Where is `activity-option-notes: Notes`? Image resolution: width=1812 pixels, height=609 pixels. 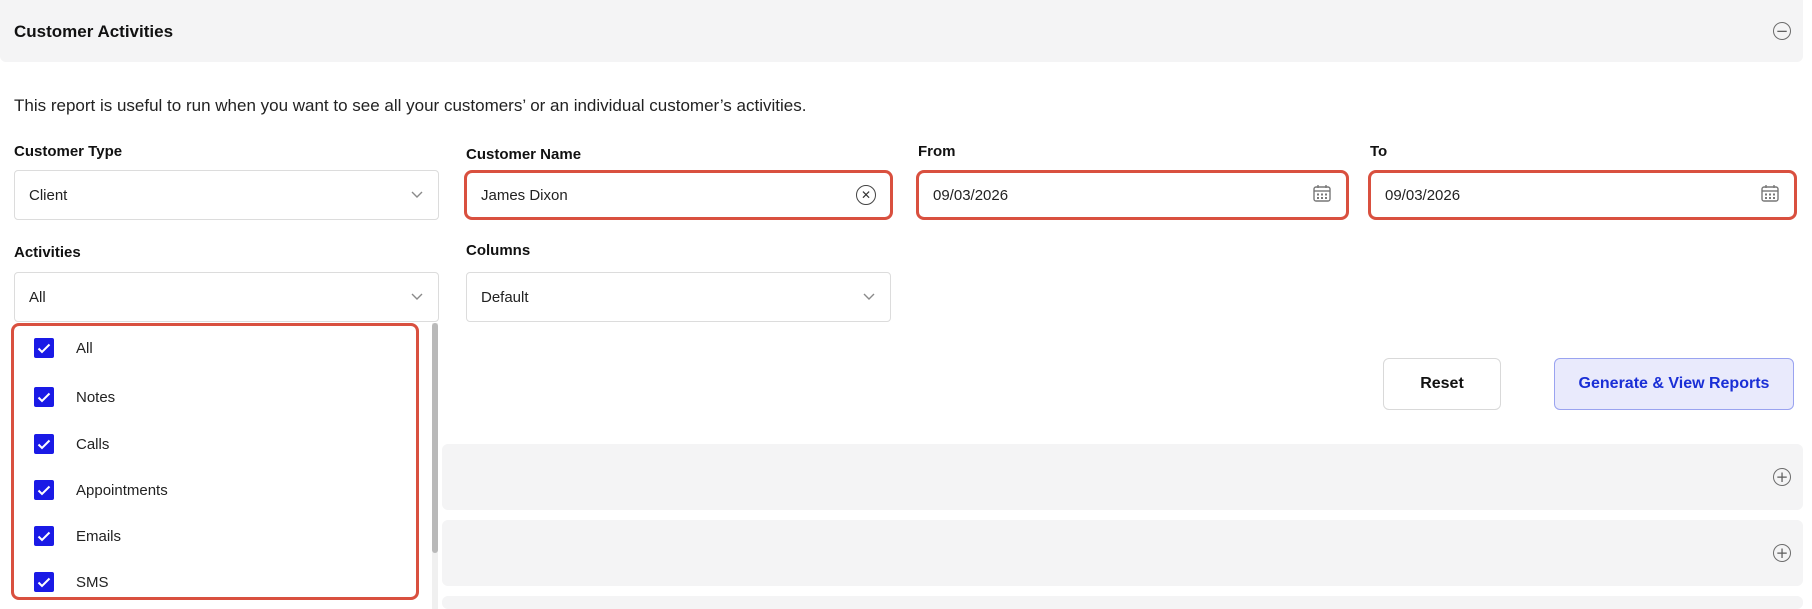 activity-option-notes: Notes is located at coordinates (74, 397).